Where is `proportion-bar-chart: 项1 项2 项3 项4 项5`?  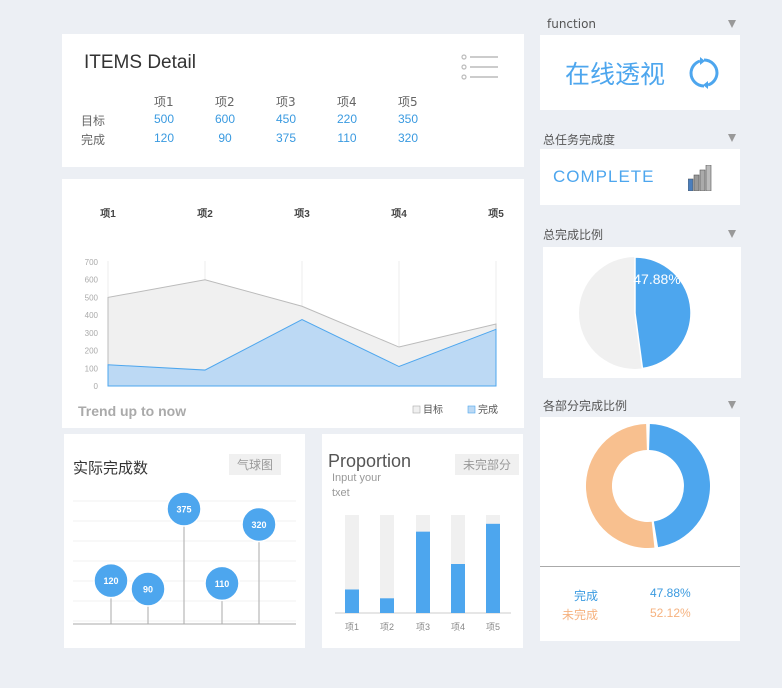
proportion-bar-chart: 项1 项2 项3 项4 项5 is located at coordinates (423, 573).